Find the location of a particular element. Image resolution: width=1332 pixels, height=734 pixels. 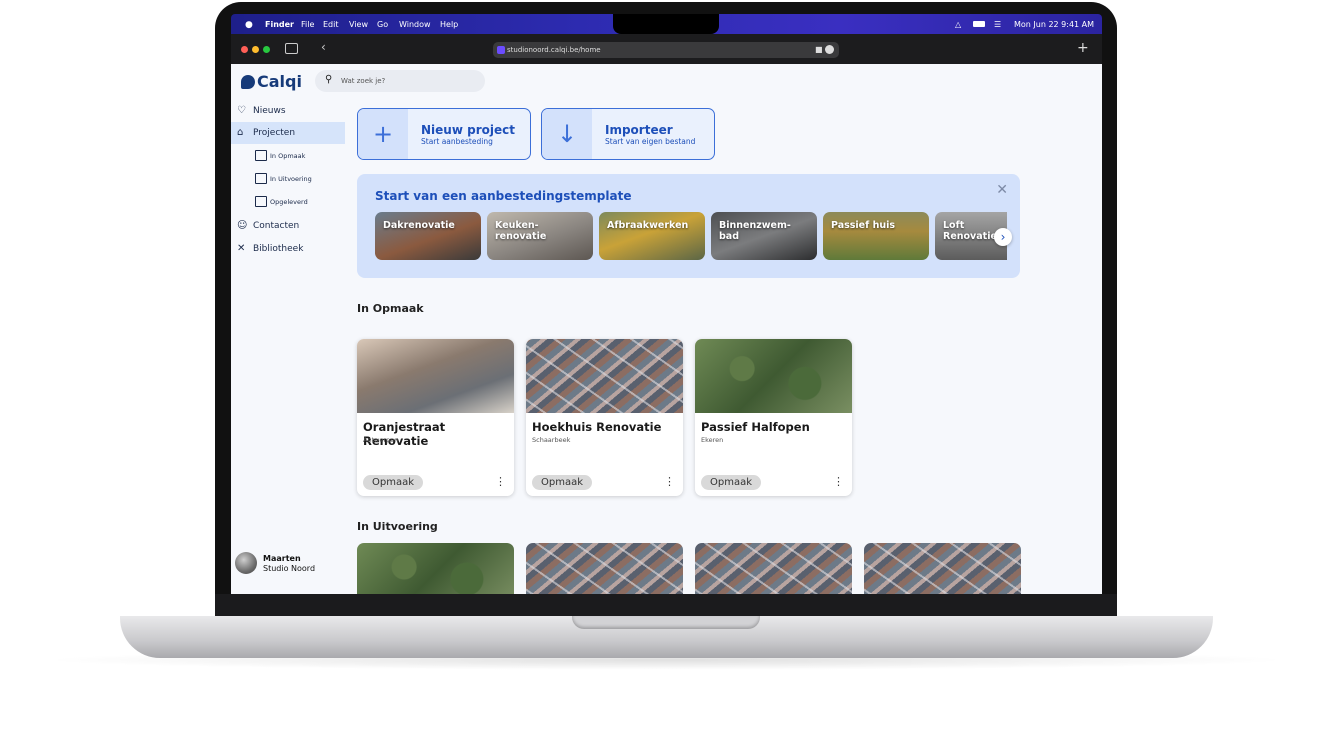

logo-text: Calqi is located at coordinates (279, 81).